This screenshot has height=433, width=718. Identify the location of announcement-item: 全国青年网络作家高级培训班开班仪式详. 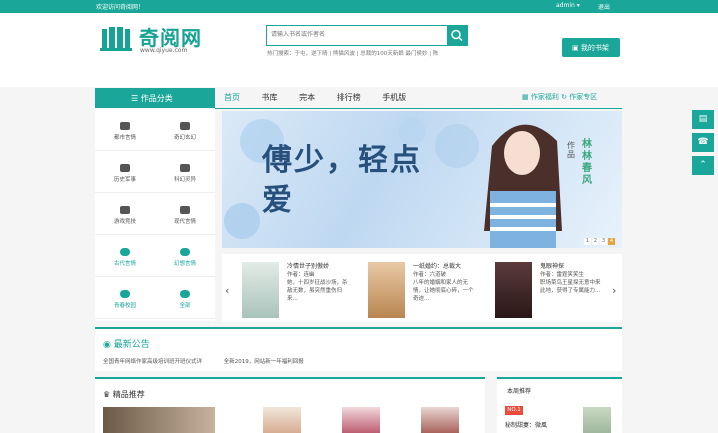
(152, 362).